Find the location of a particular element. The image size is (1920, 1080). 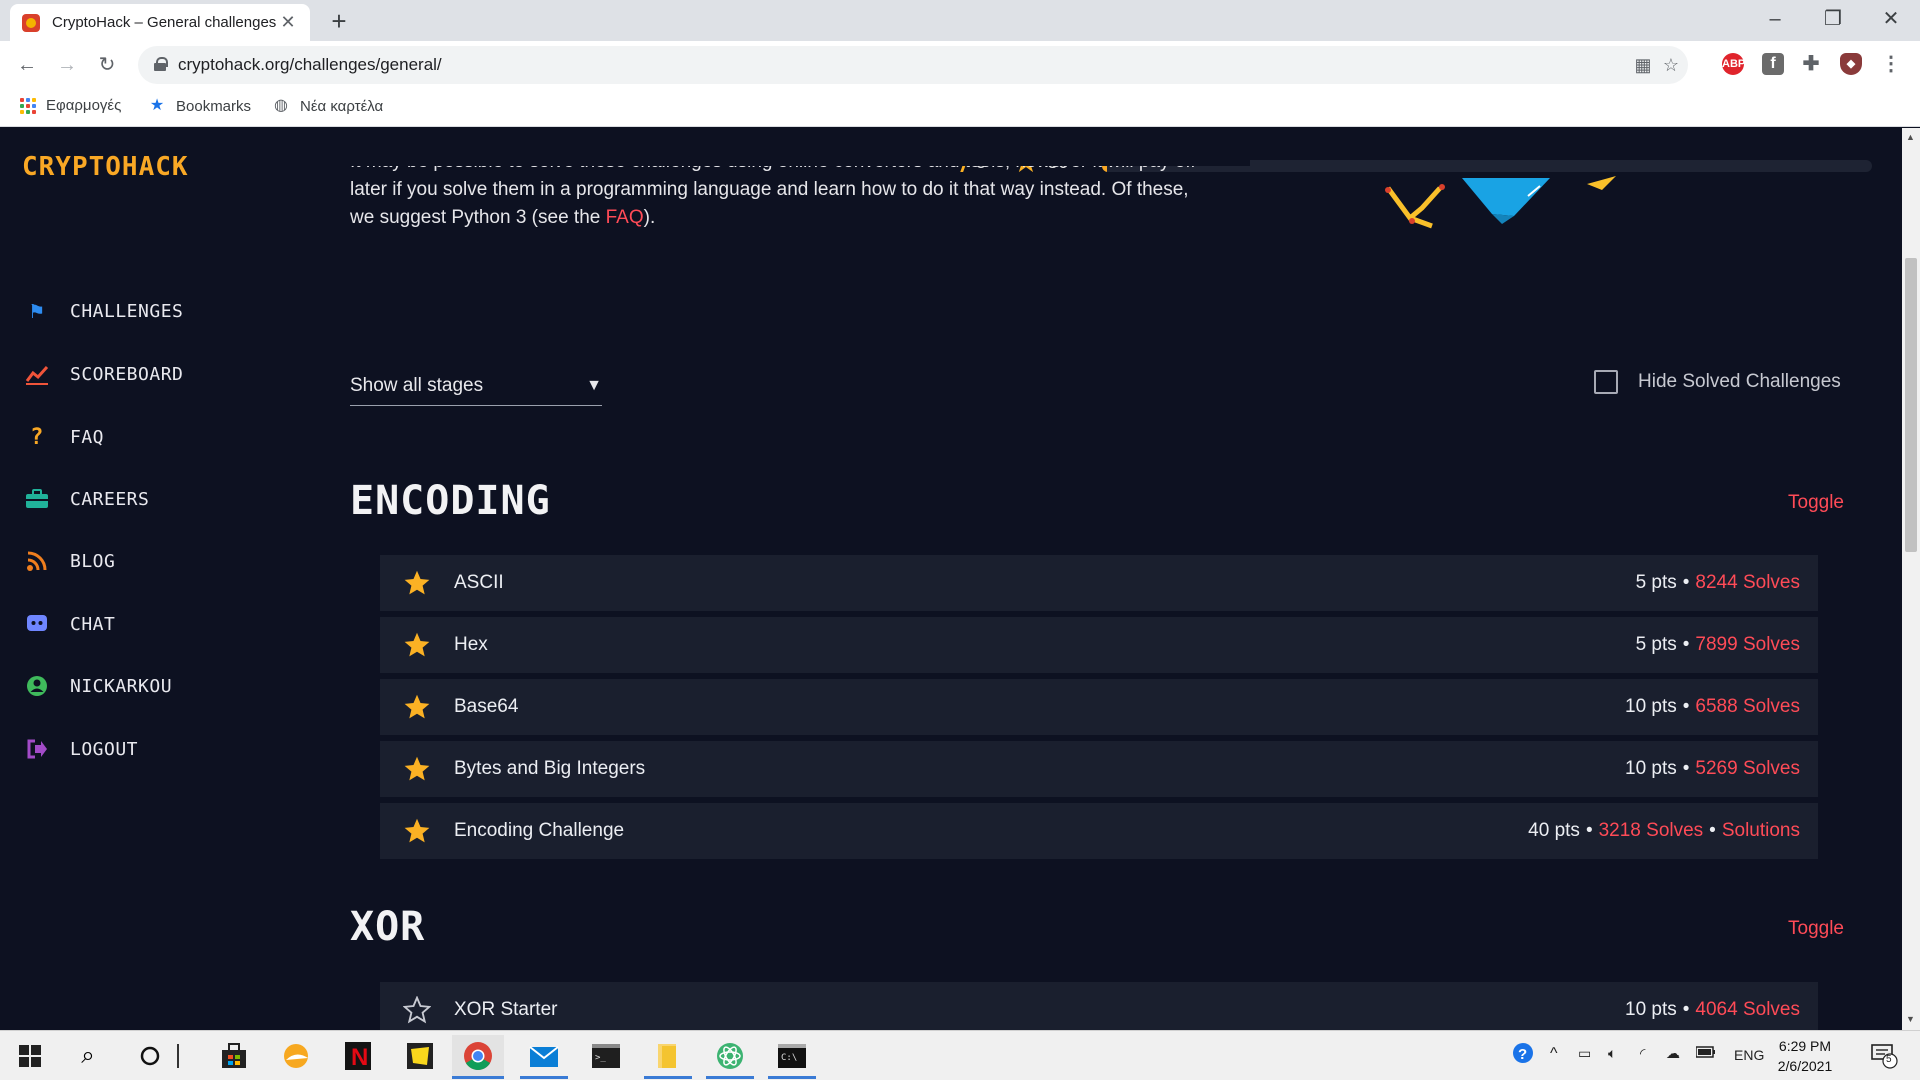

tab-close-icon: ✕ is located at coordinates (288, 22).